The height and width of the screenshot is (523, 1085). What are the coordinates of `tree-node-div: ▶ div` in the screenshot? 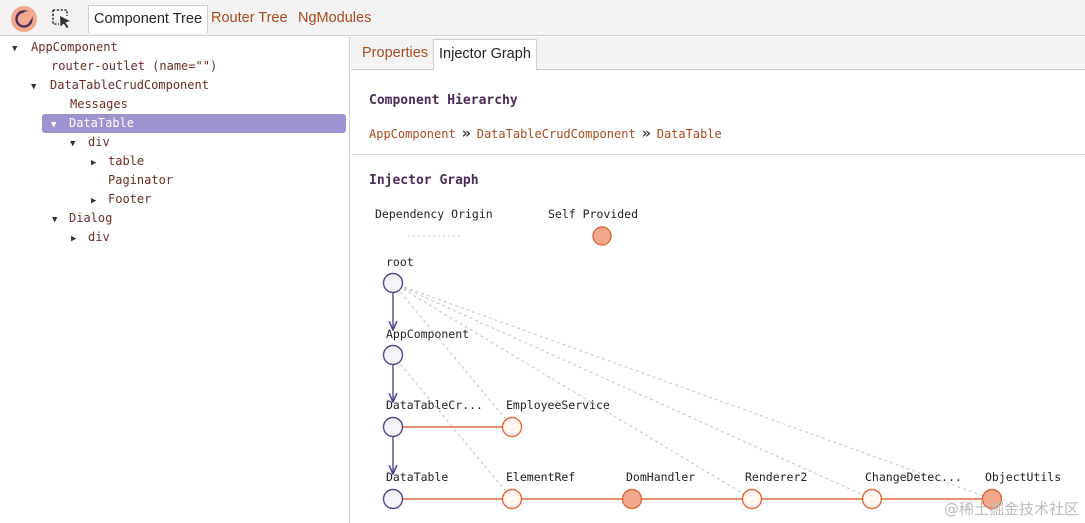 It's located at (90, 237).